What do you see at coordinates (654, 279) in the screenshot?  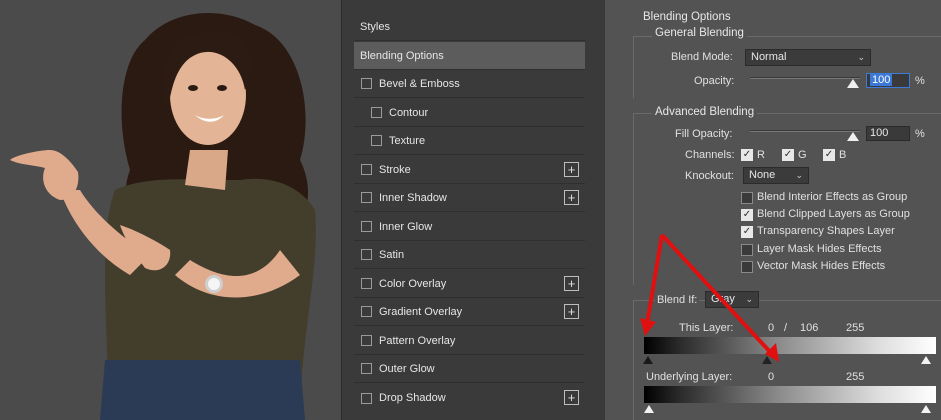 I see `arrow-left-shaft` at bounding box center [654, 279].